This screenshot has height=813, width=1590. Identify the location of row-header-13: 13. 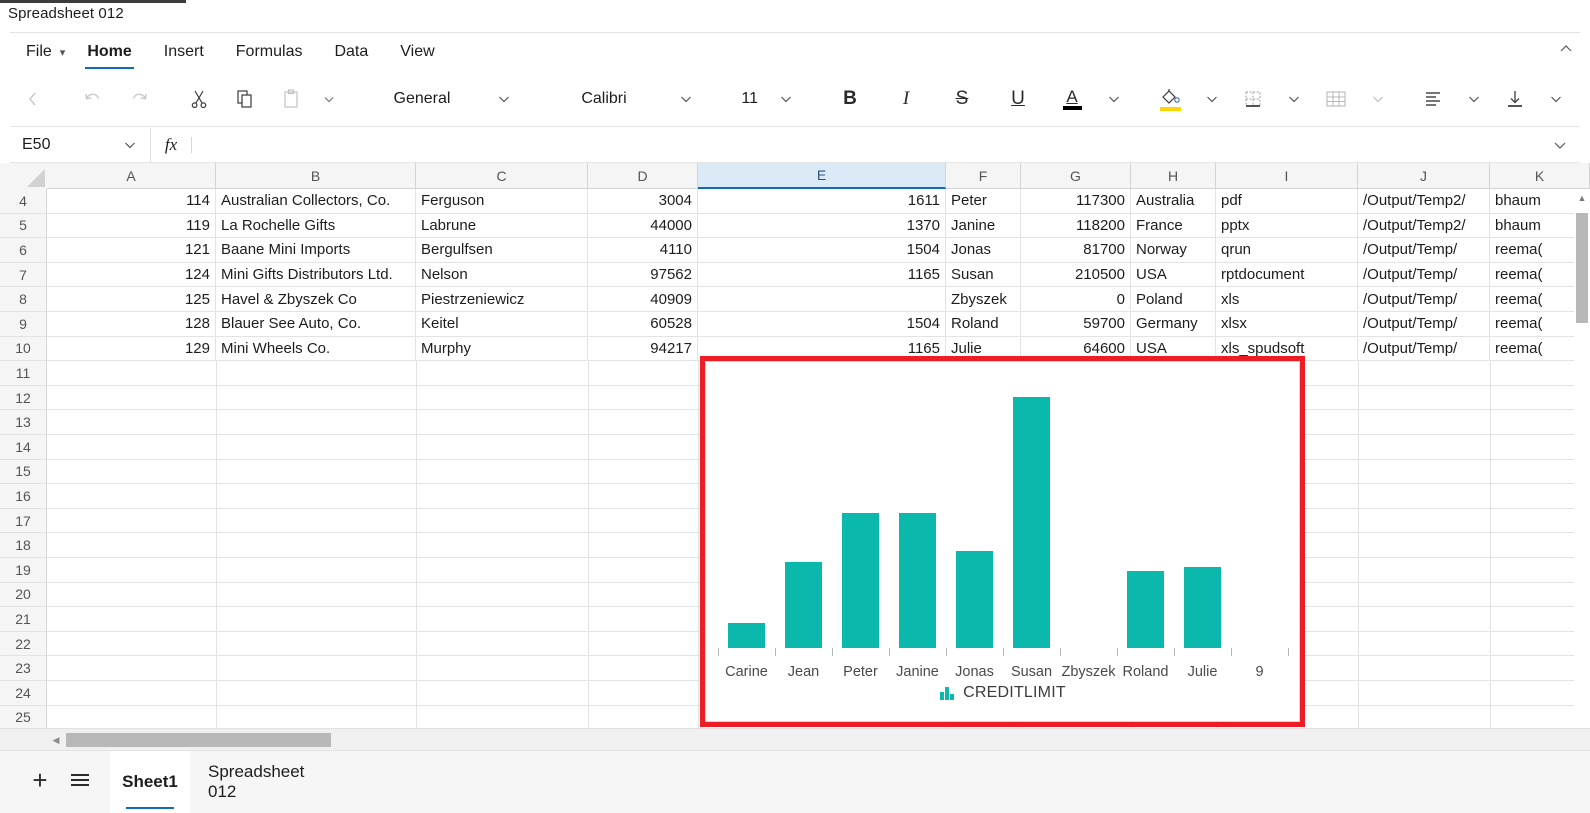
(23, 422).